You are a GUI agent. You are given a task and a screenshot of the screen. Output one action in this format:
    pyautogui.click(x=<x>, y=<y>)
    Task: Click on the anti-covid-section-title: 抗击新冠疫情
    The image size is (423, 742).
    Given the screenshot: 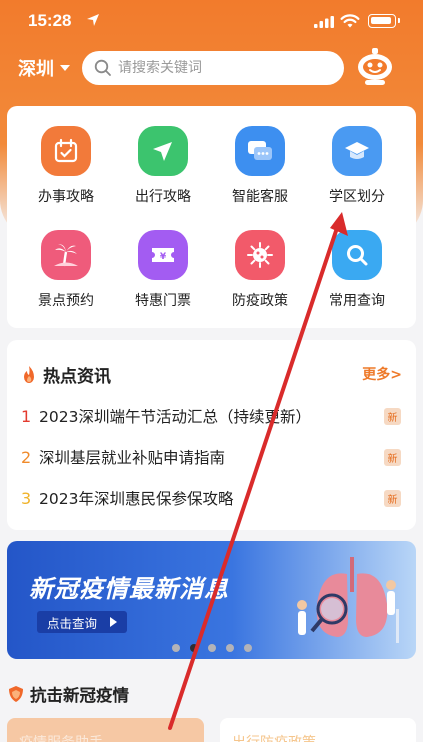 What is the action you would take?
    pyautogui.click(x=68, y=694)
    